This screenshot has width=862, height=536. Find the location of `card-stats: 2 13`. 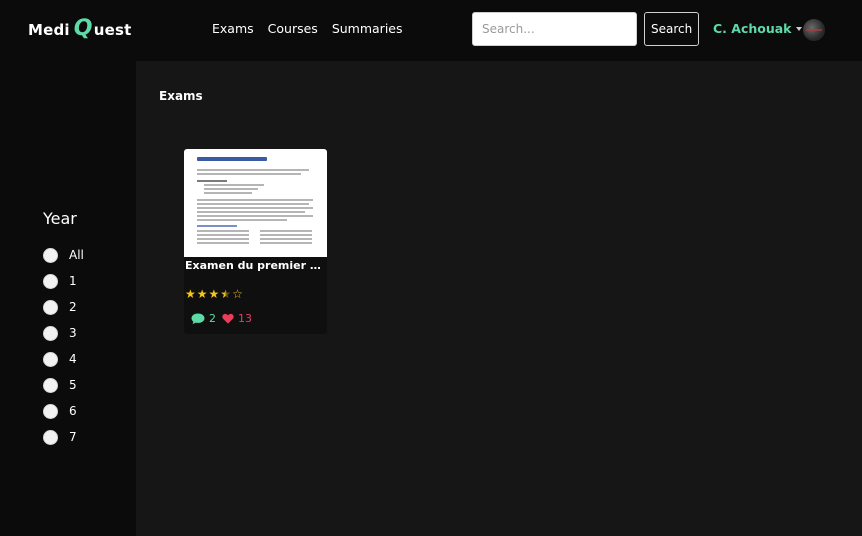

card-stats: 2 13 is located at coordinates (221, 318).